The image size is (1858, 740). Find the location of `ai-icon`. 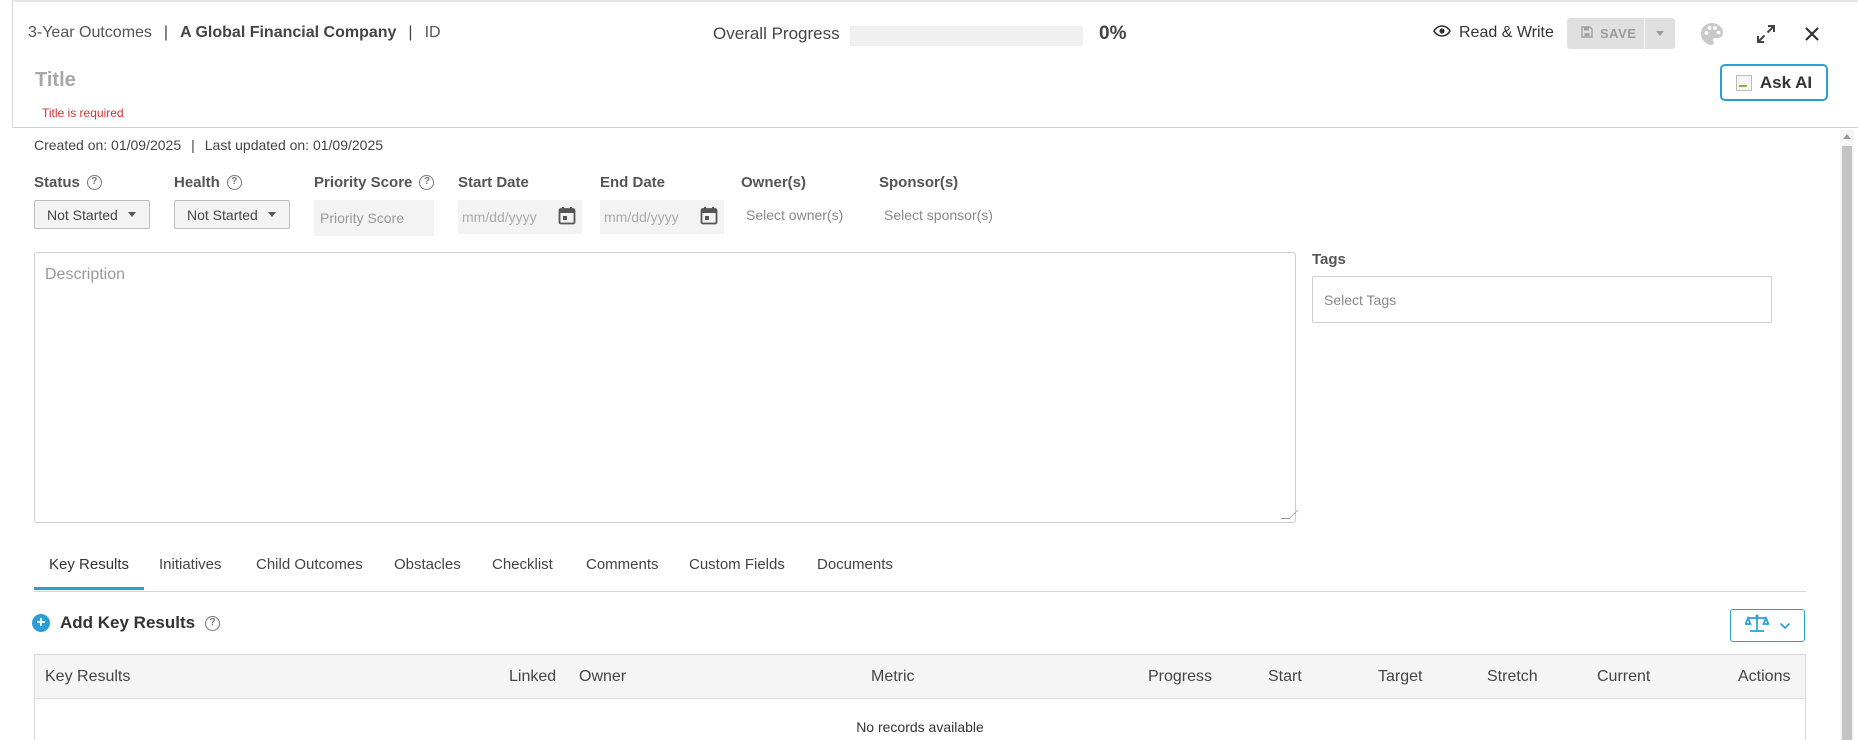

ai-icon is located at coordinates (1743, 82).